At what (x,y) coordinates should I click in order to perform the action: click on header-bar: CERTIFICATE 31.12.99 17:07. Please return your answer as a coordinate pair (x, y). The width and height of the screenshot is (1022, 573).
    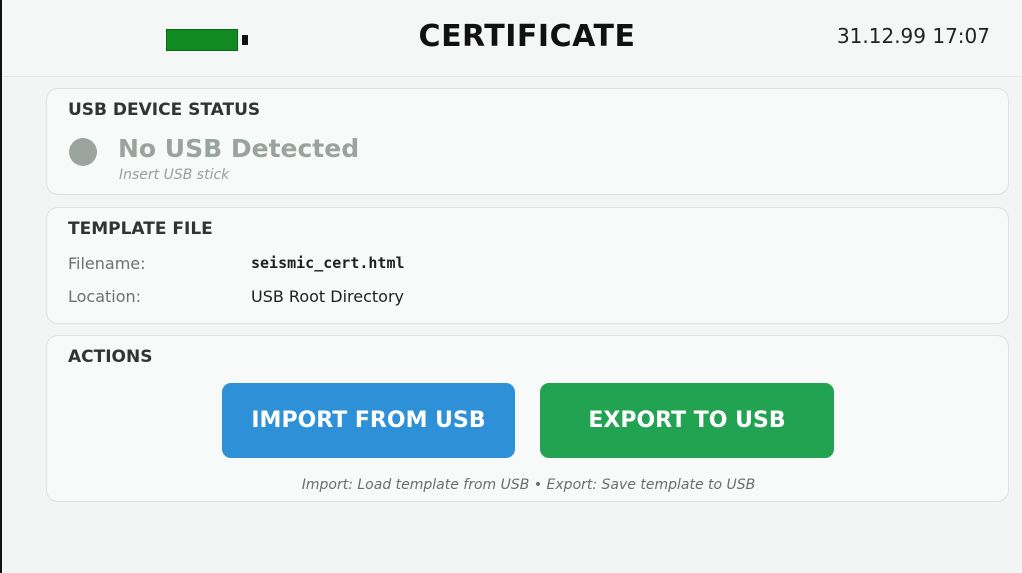
    Looking at the image, I should click on (512, 38).